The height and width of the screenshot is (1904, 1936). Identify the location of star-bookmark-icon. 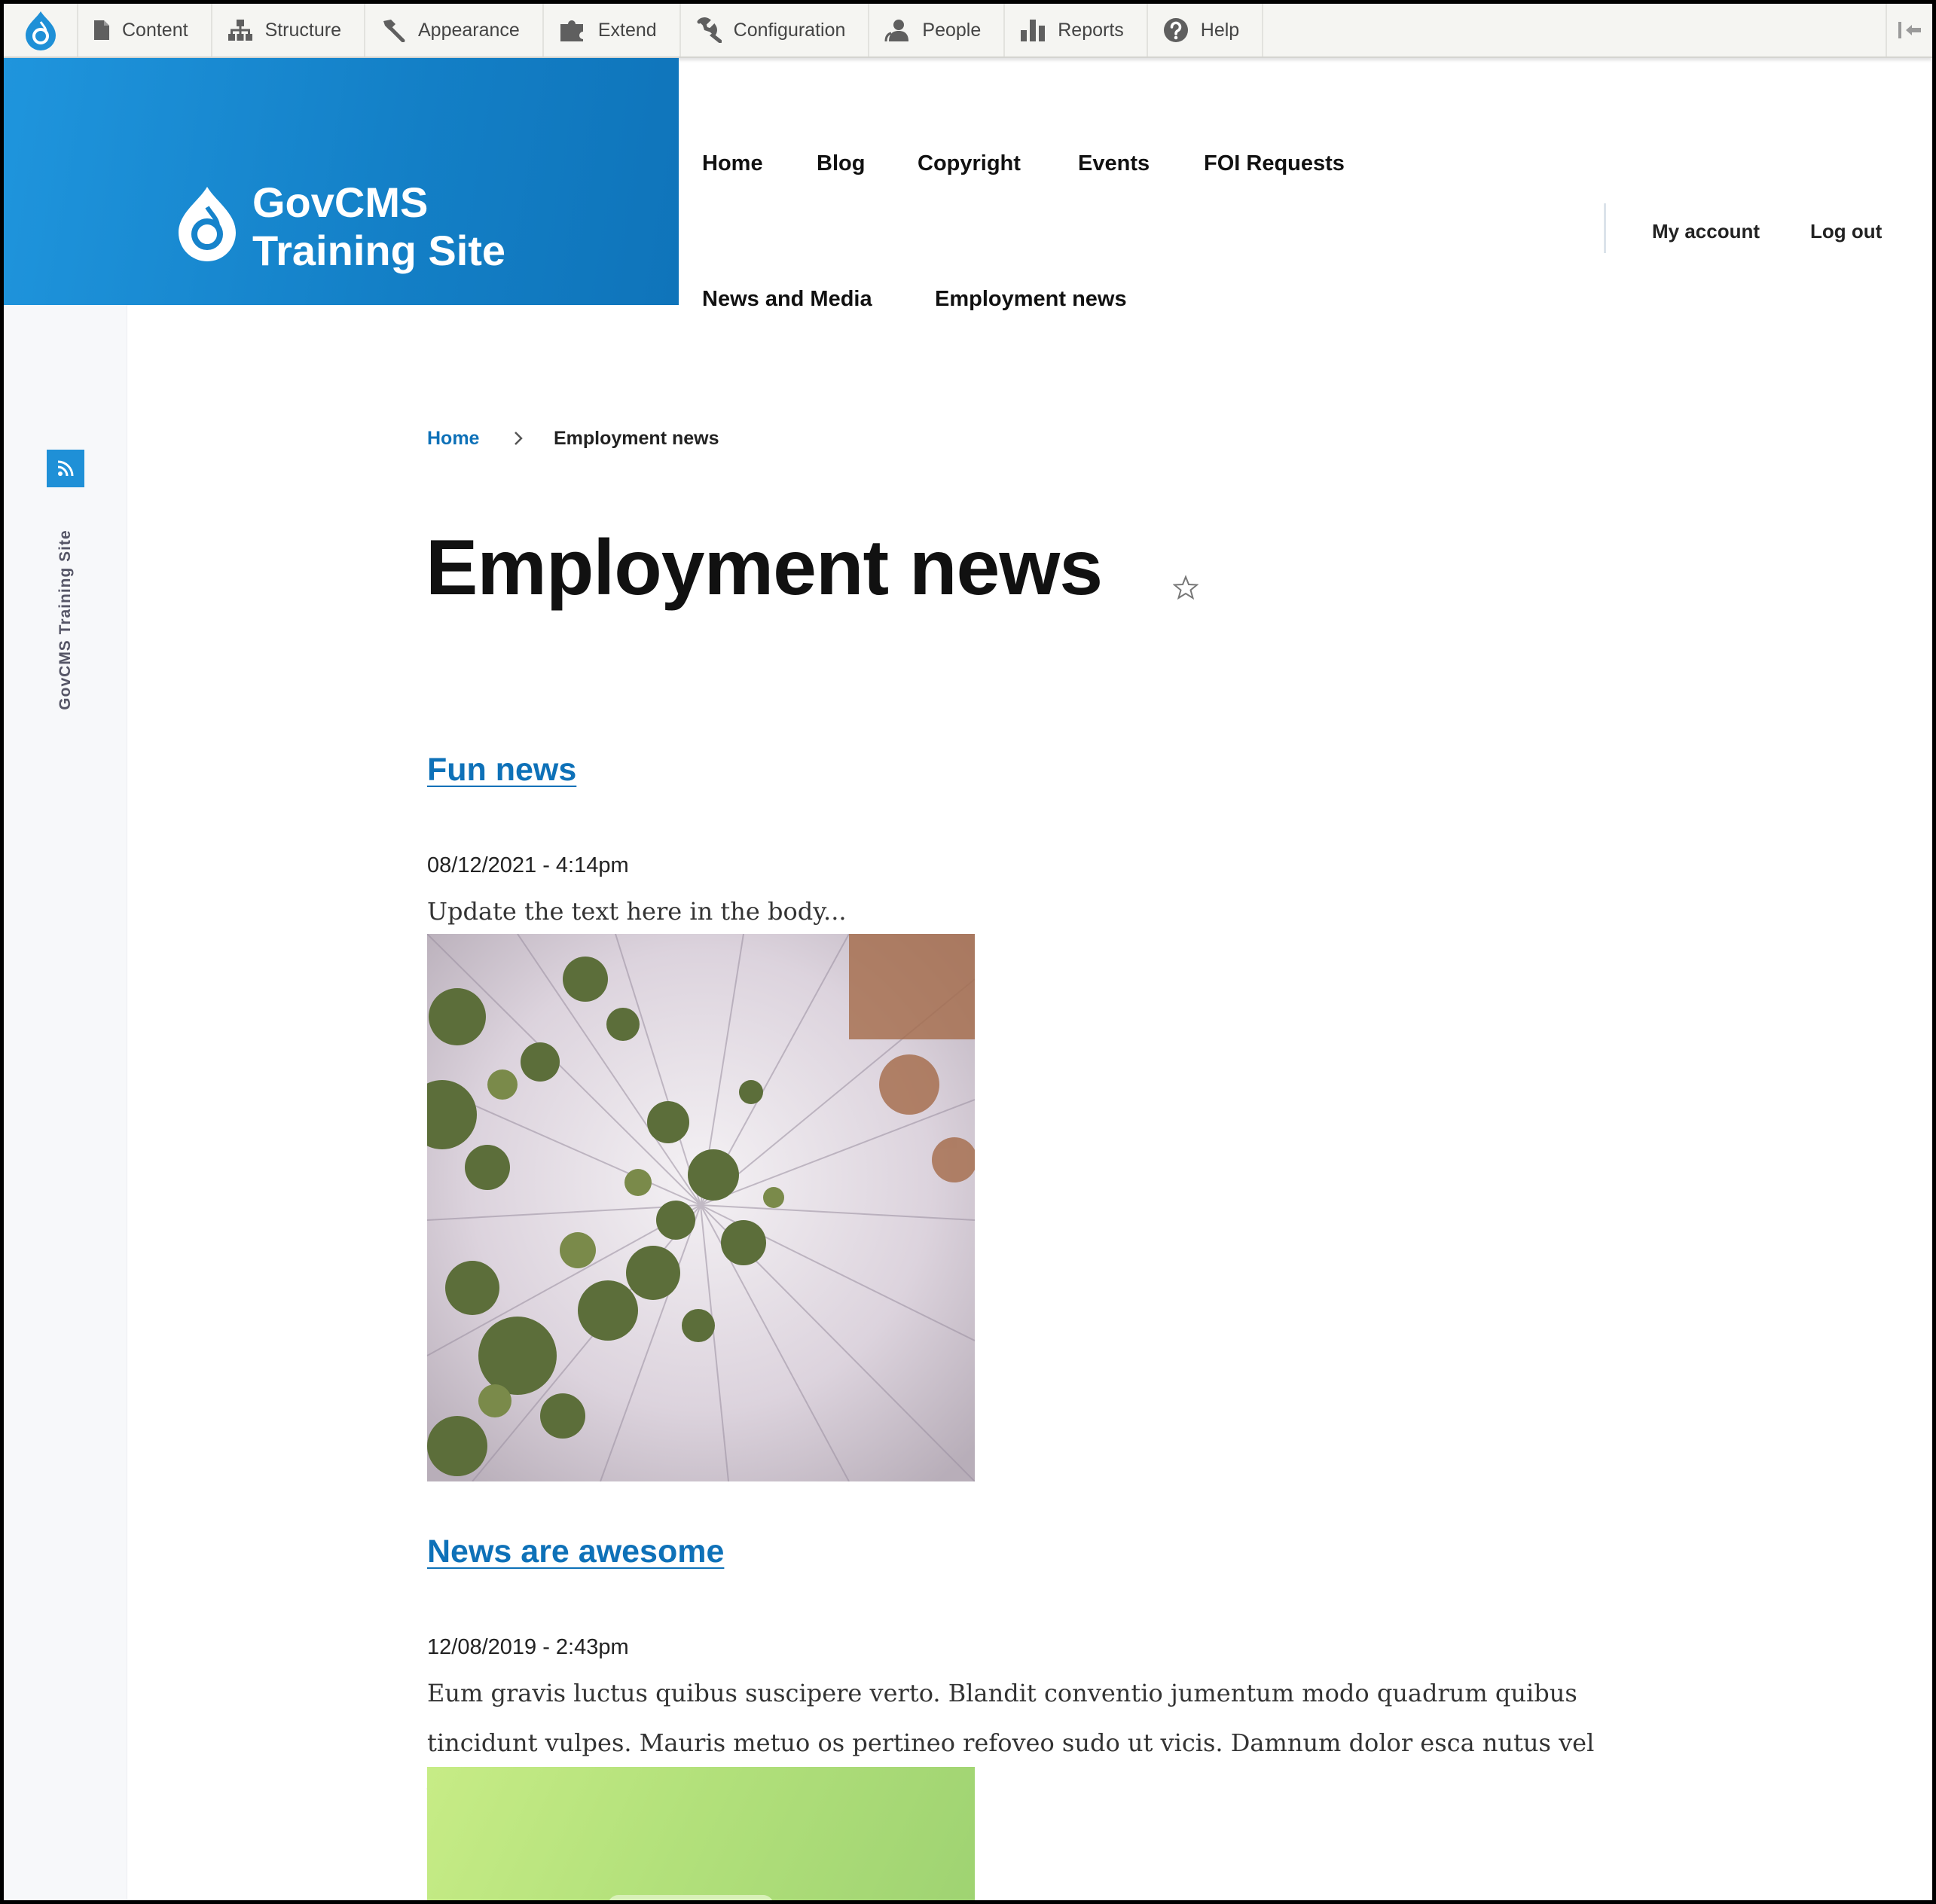
(1186, 587).